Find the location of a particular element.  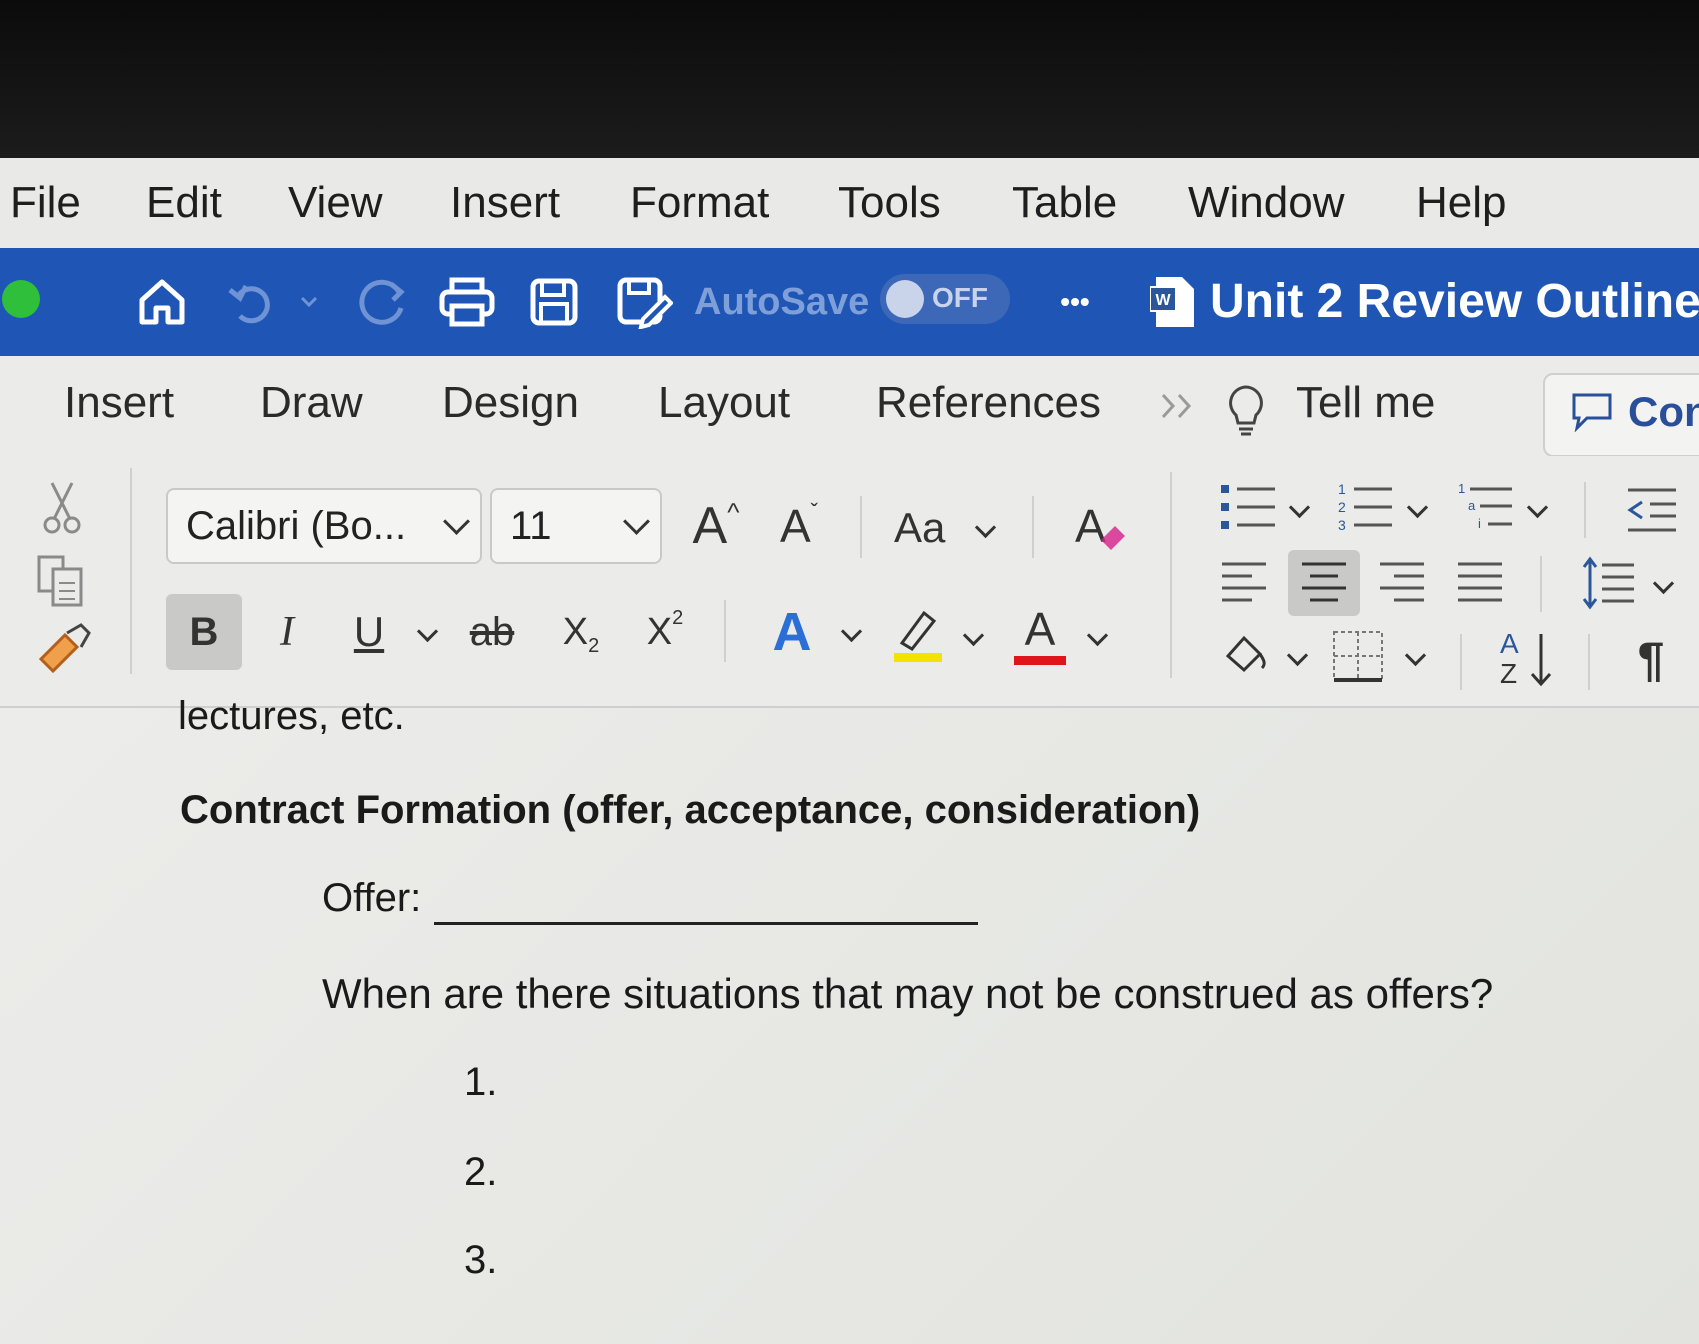

lightbulb-icon is located at coordinates (1246, 410).